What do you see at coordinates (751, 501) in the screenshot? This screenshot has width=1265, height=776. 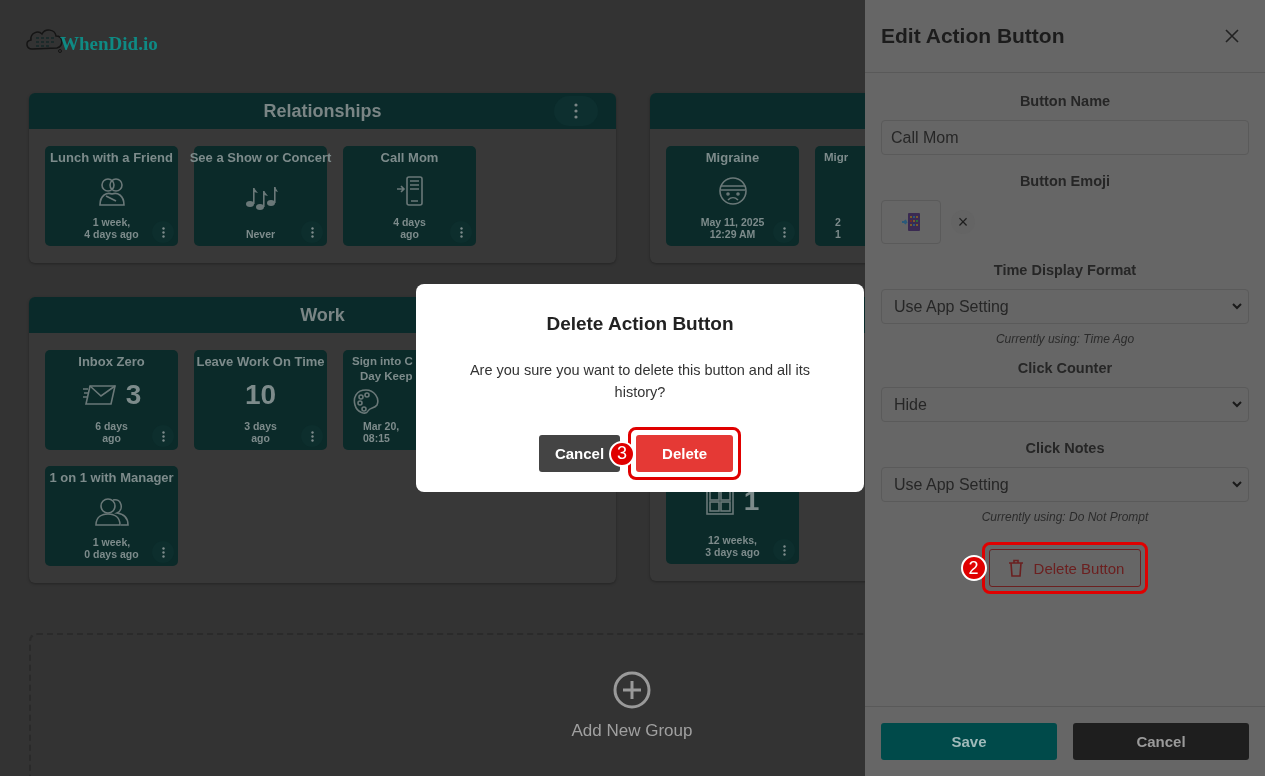 I see `click-count: 1` at bounding box center [751, 501].